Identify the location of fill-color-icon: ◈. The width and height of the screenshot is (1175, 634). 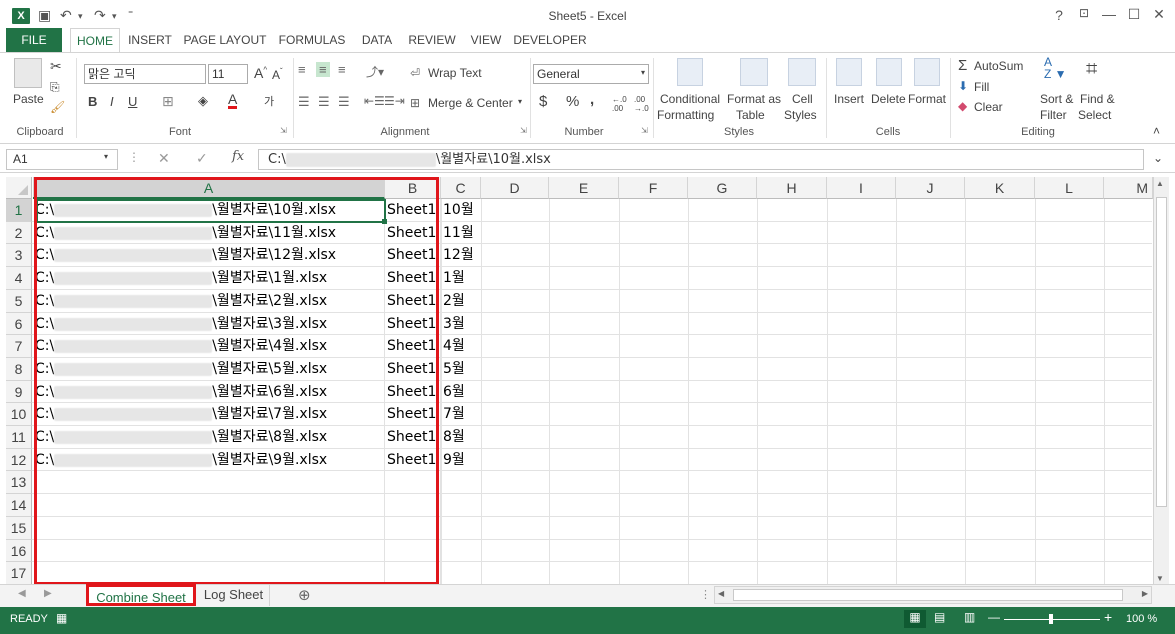
(203, 101).